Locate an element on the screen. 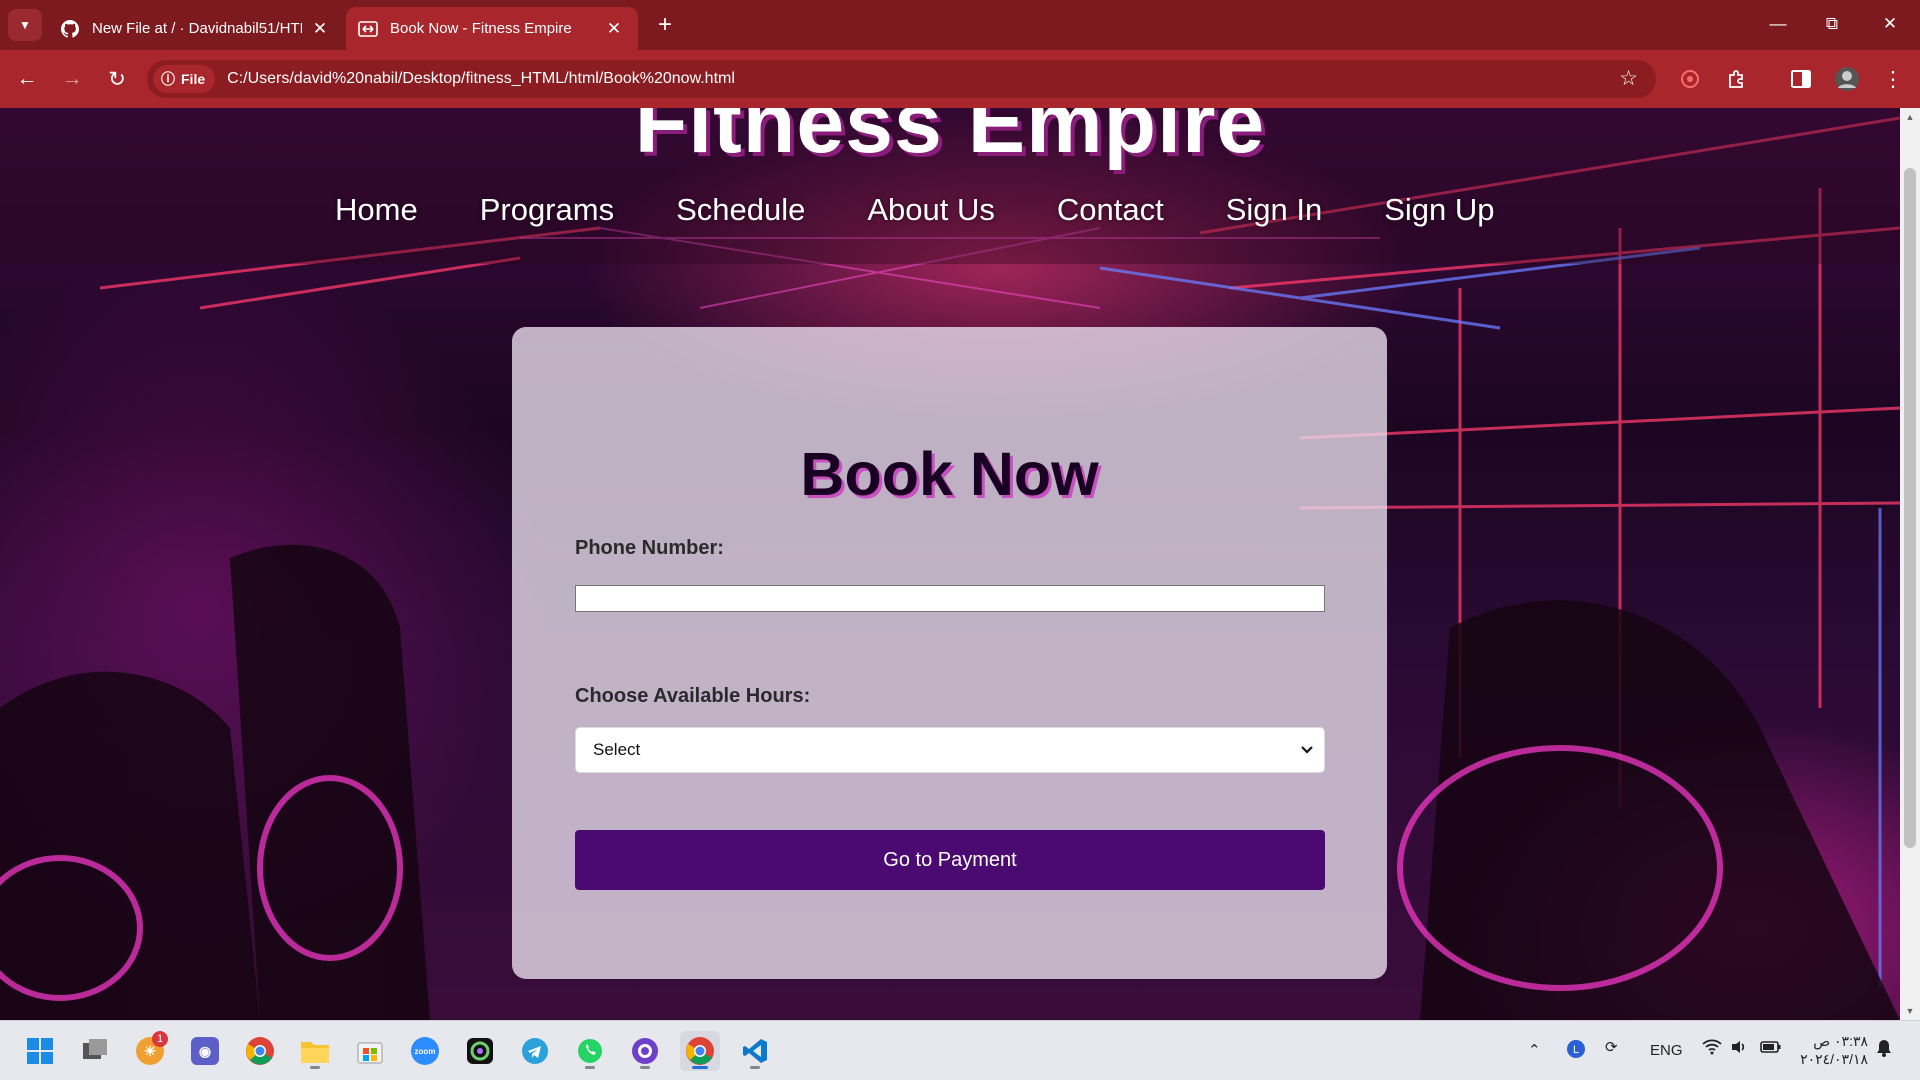 The image size is (1920, 1080). svg-text: L is located at coordinates (1576, 1050).